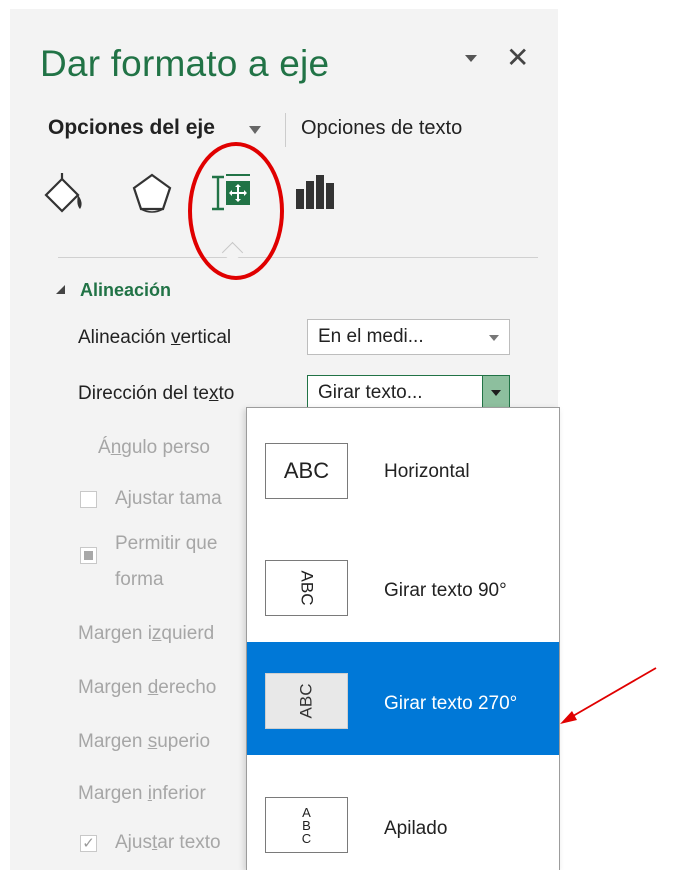 This screenshot has width=685, height=870. What do you see at coordinates (608, 695) in the screenshot?
I see `annotation-arrow` at bounding box center [608, 695].